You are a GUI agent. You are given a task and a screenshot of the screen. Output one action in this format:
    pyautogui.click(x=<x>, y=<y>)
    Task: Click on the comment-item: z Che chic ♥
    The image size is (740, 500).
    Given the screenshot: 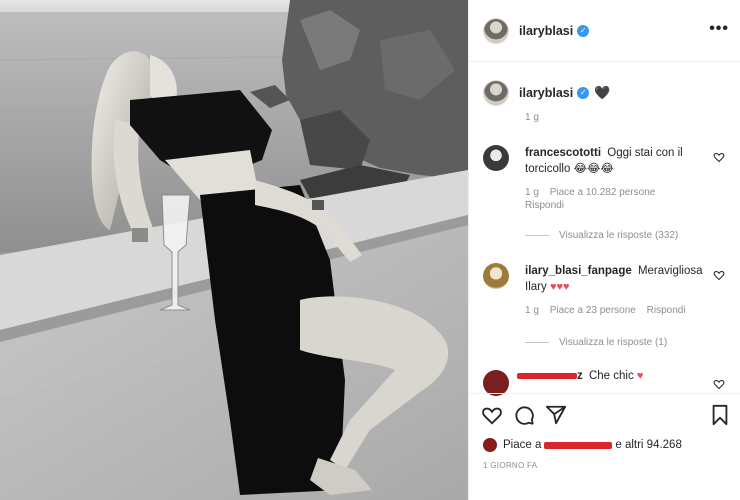 What is the action you would take?
    pyautogui.click(x=608, y=382)
    